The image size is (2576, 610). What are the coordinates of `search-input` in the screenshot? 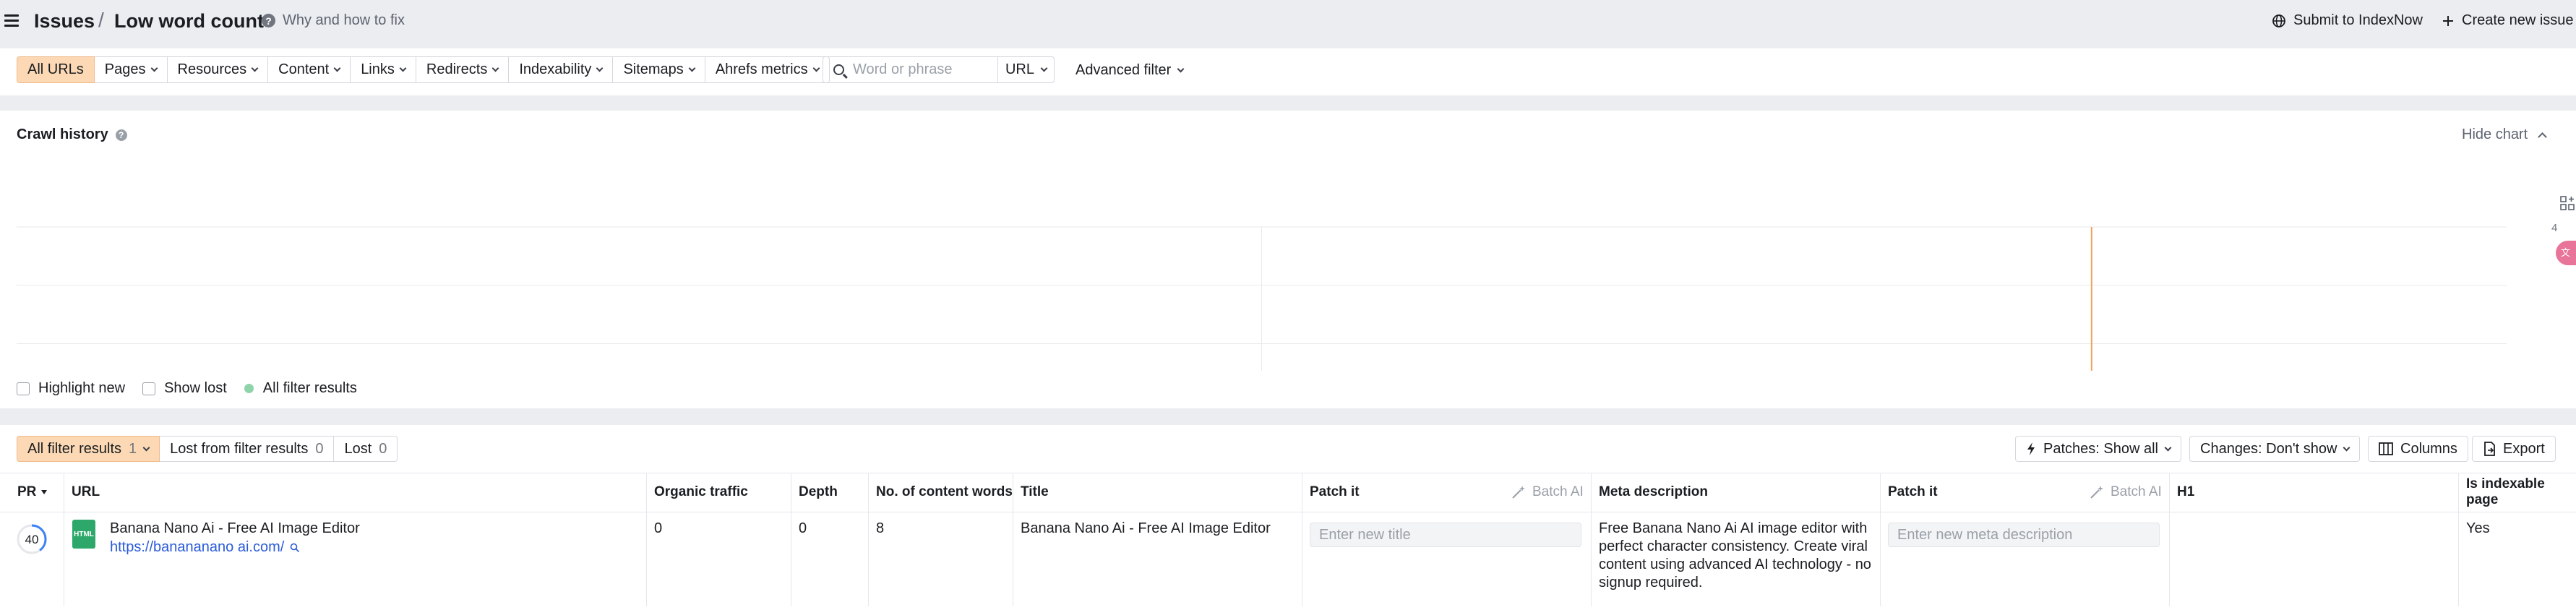 It's located at (918, 69).